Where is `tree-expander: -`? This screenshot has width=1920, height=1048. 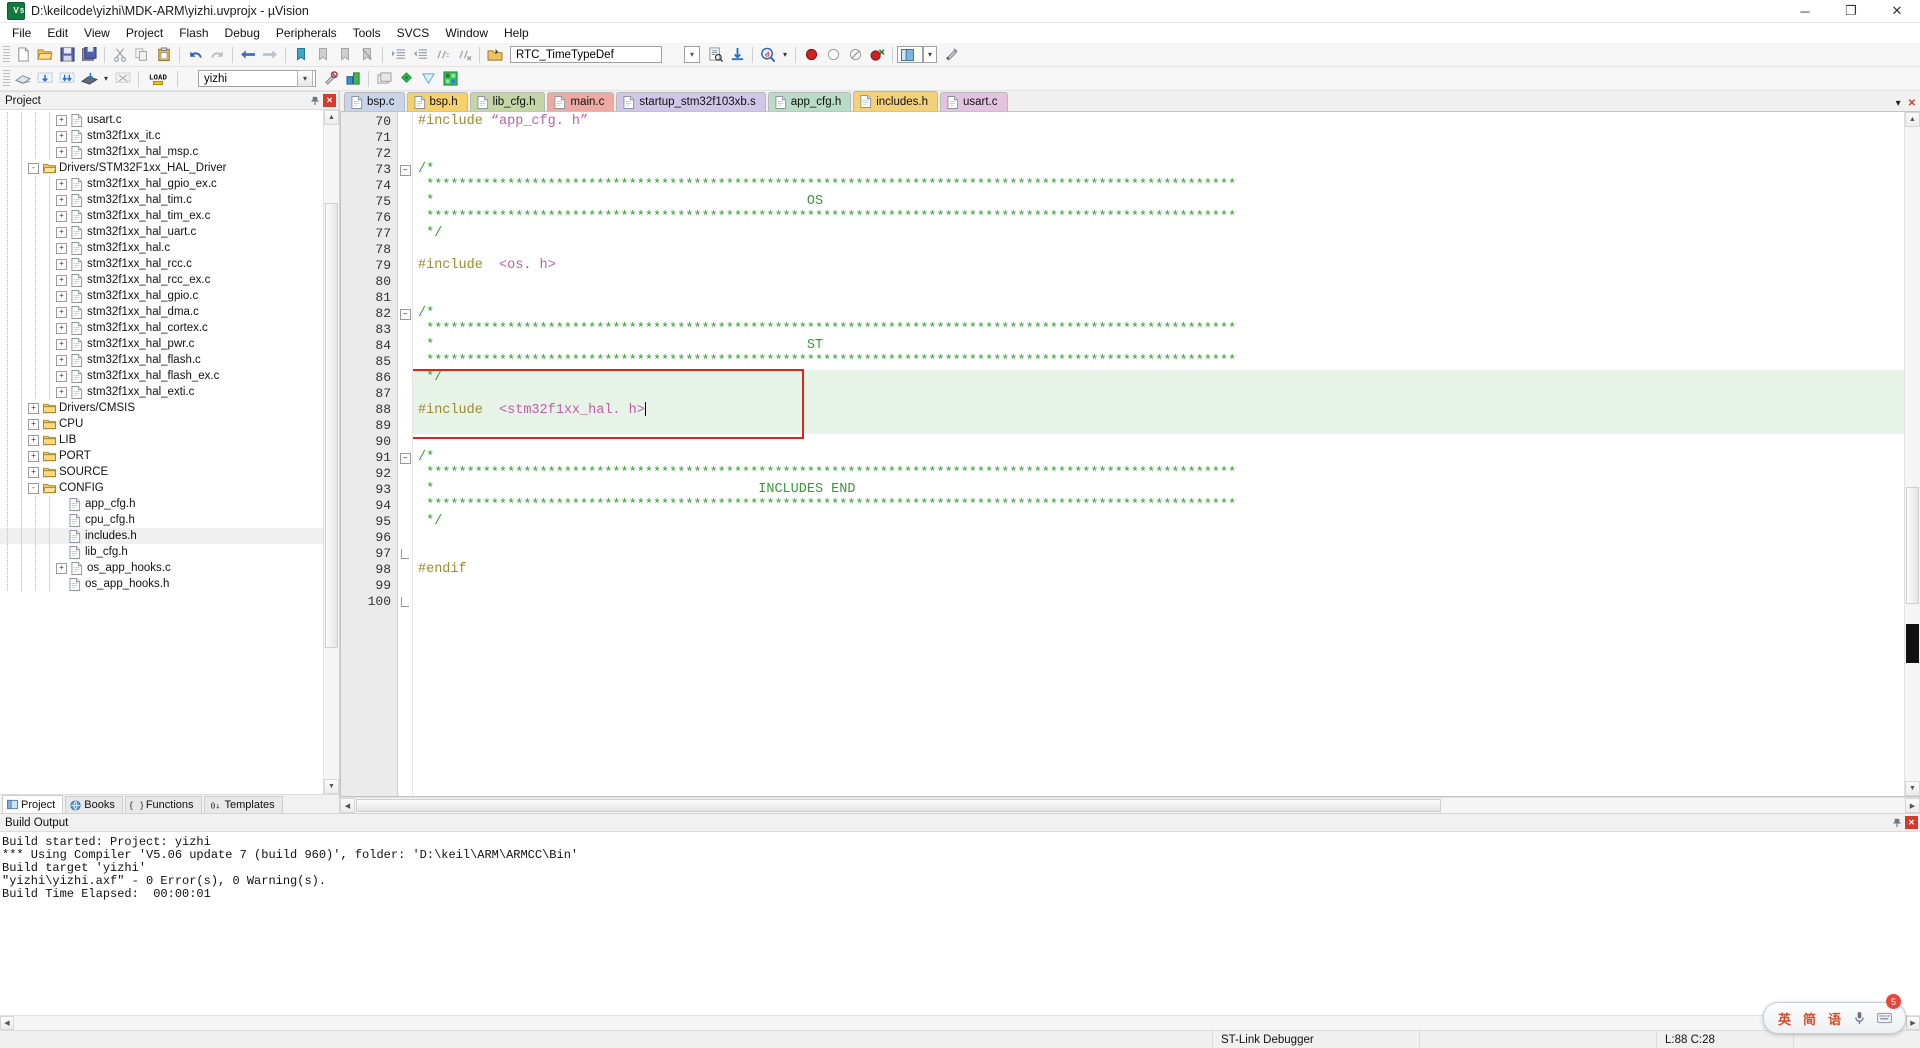
tree-expander: - is located at coordinates (33, 488).